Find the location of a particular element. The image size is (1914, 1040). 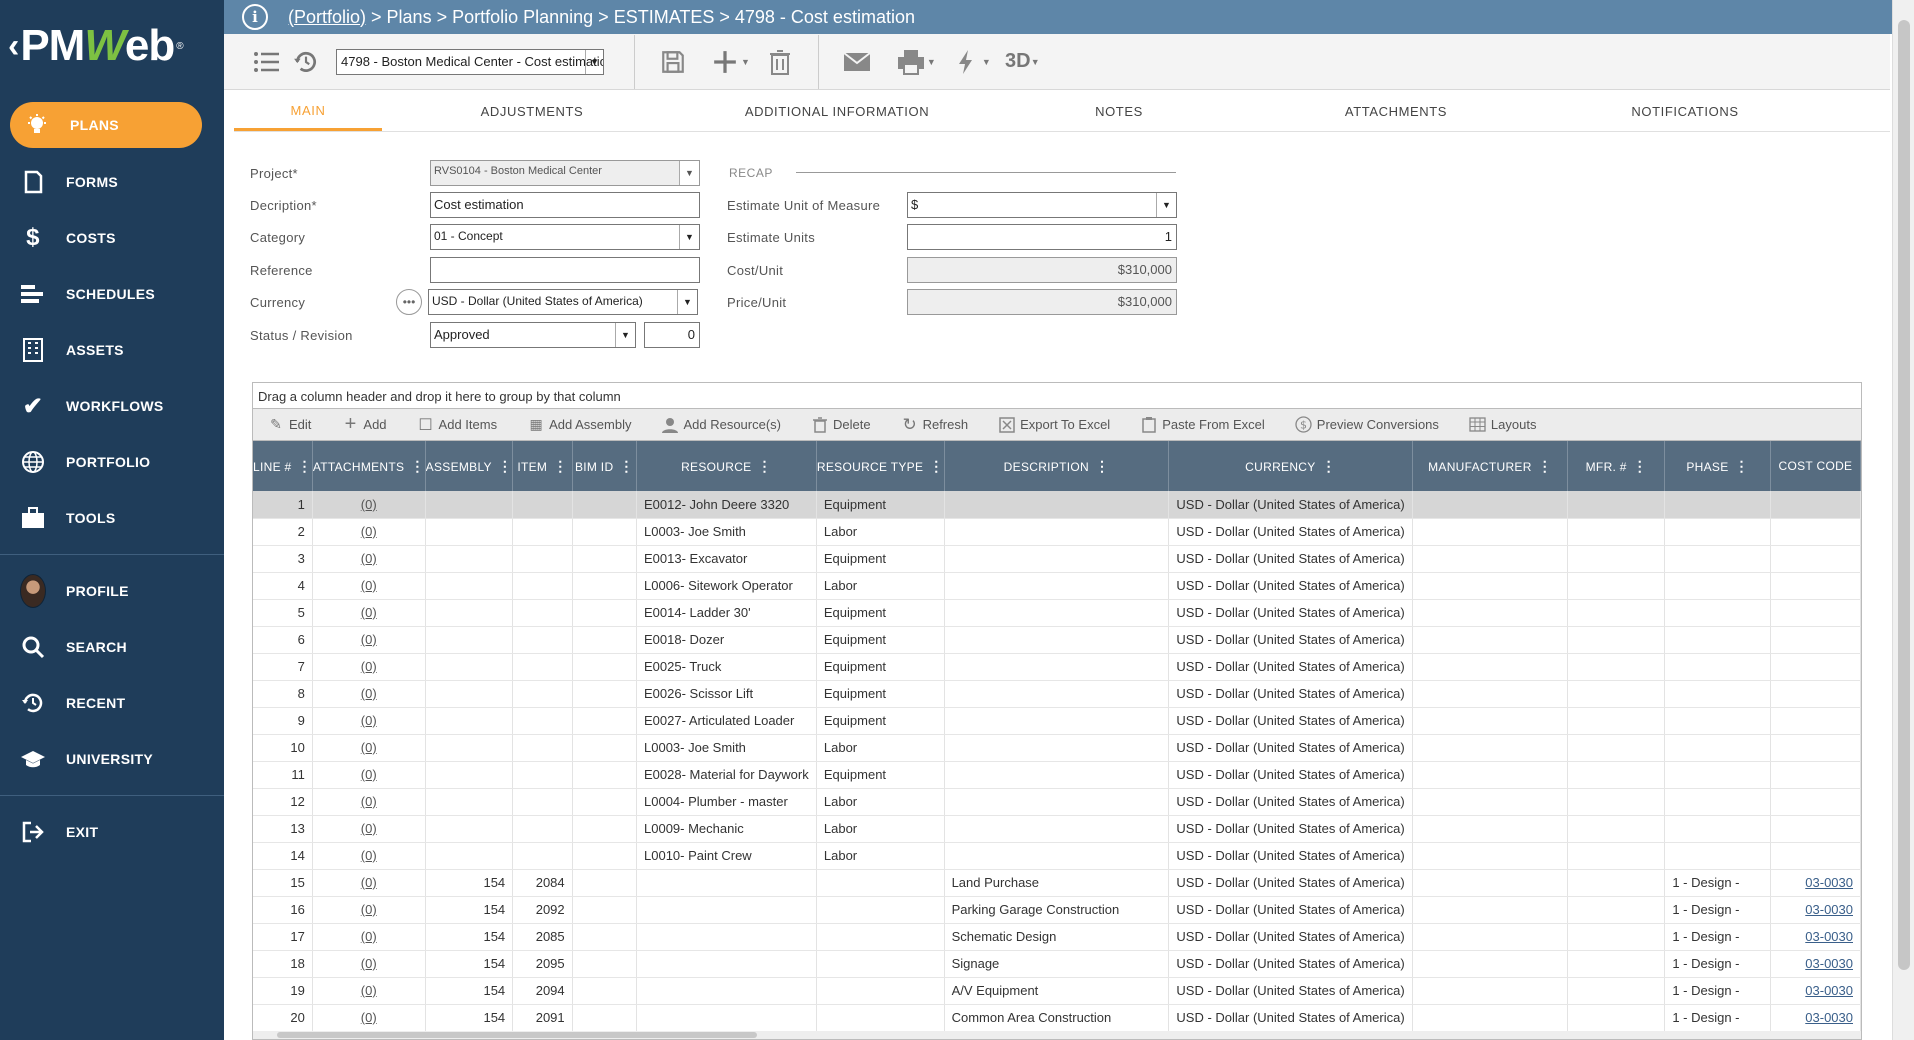

revision-field: 0 is located at coordinates (672, 335).